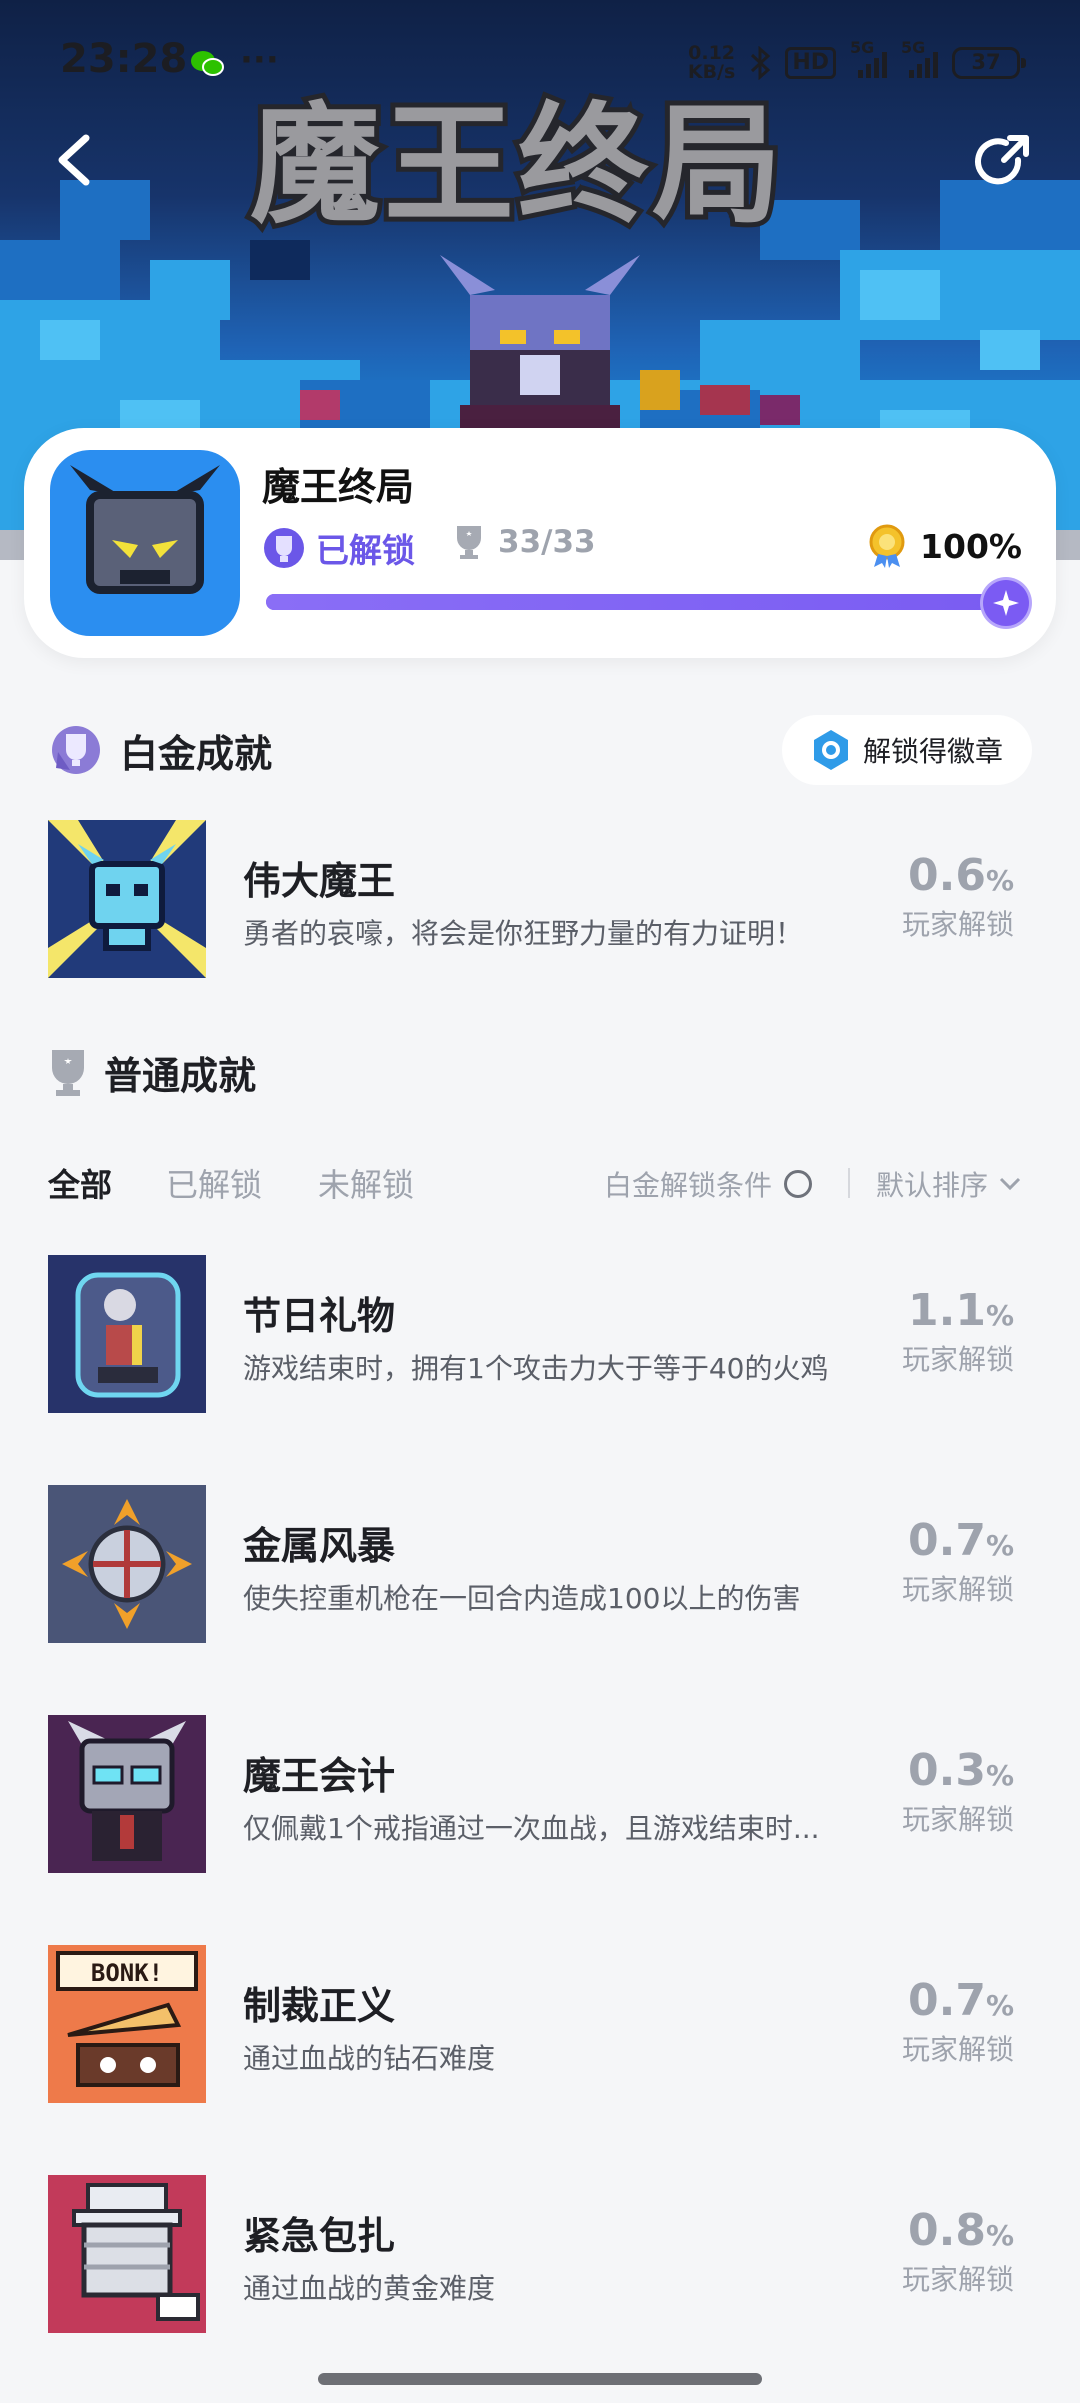 This screenshot has width=1080, height=2403. Describe the element at coordinates (338, 548) in the screenshot. I see `unlock-status: 已解锁` at that location.